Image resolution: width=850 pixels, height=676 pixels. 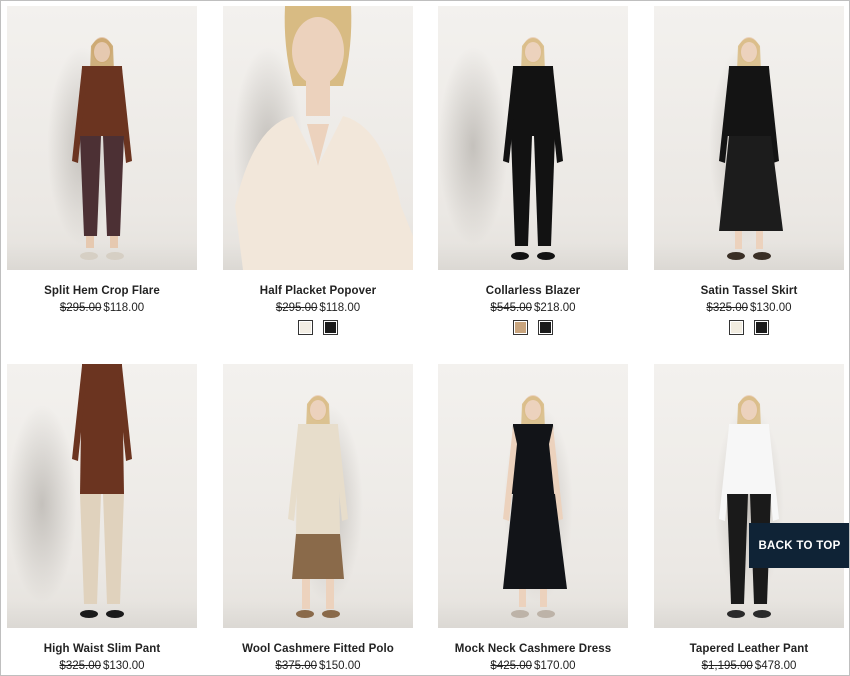 I want to click on product-name: Wool Cashmere Fitted Polo, so click(x=318, y=649).